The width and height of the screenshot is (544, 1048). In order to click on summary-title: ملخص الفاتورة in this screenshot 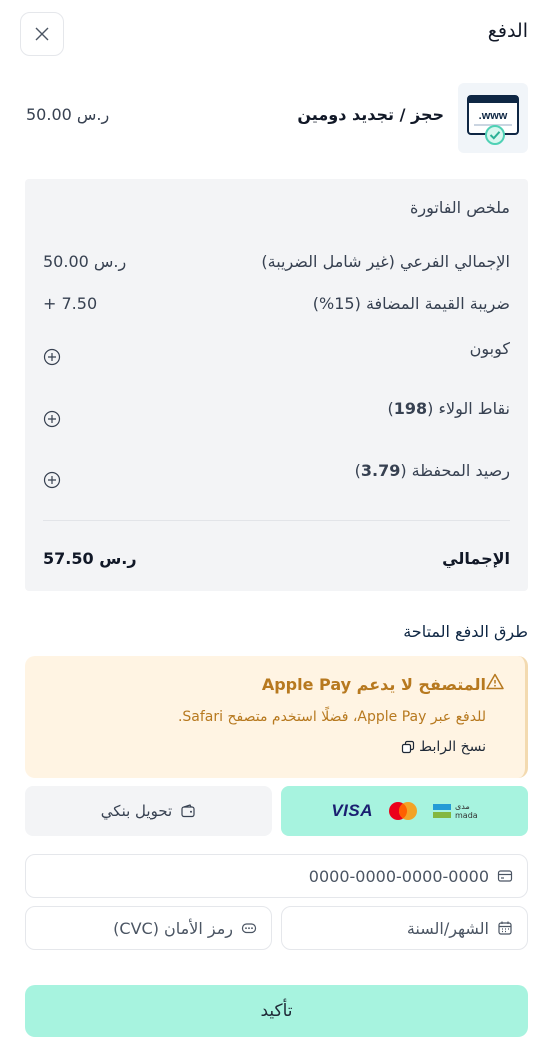, I will do `click(460, 207)`.